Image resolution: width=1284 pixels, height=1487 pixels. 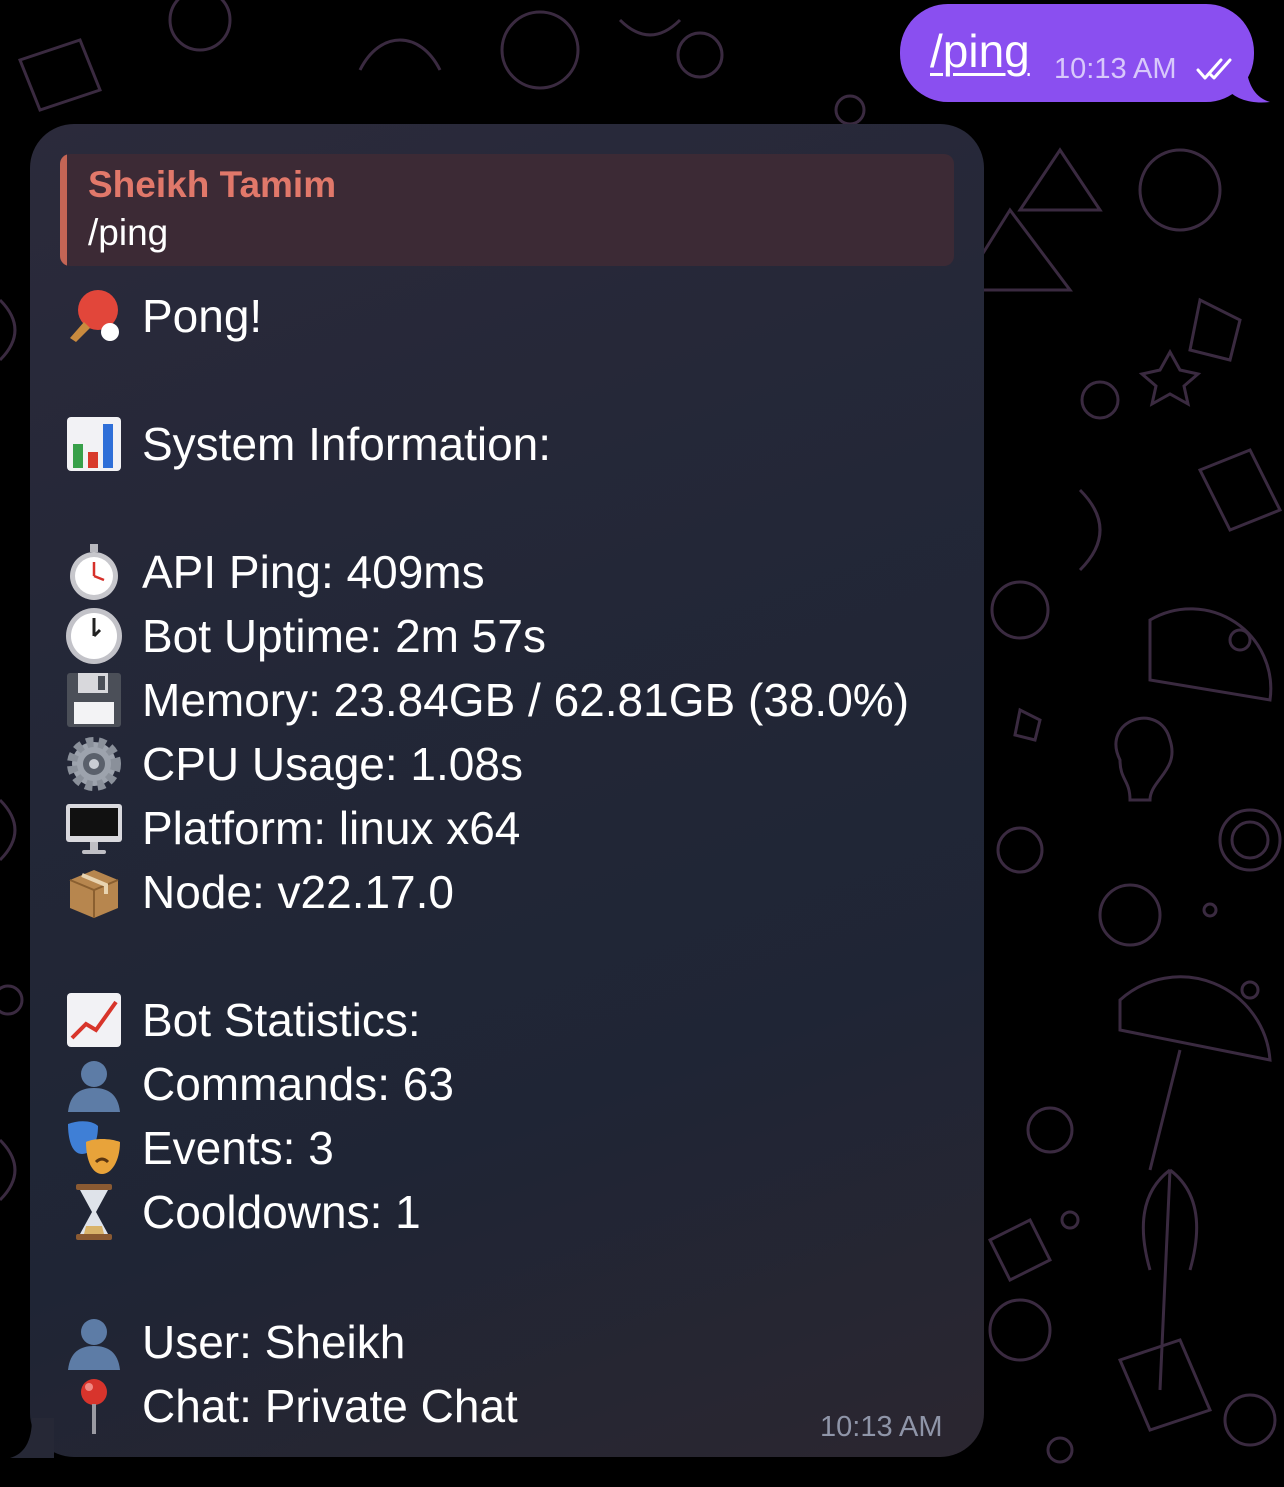 What do you see at coordinates (344, 636) in the screenshot?
I see `line-text: Bot Uptime: 2m 57s` at bounding box center [344, 636].